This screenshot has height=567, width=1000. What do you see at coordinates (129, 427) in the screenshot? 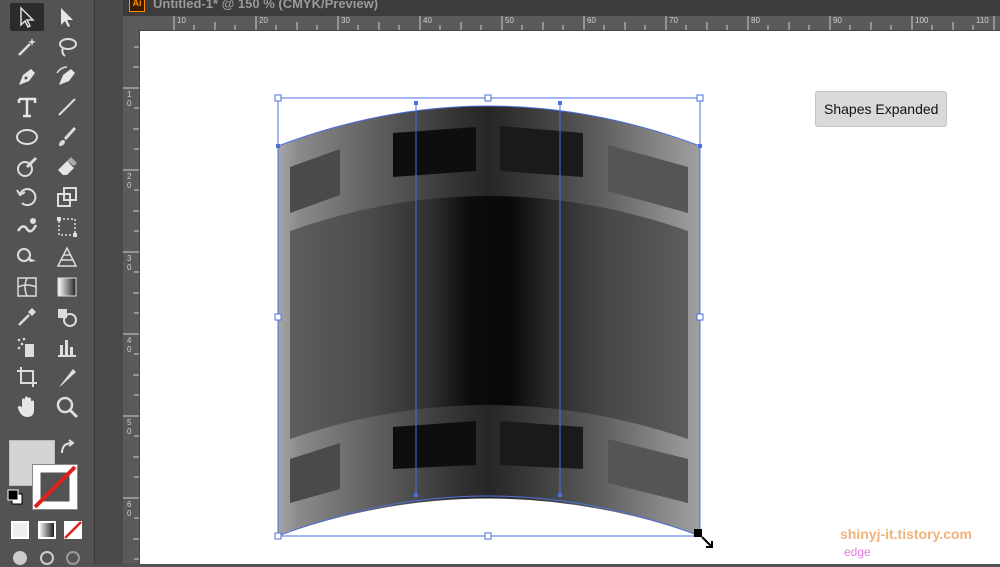
I see `ruler-label: 5 0` at bounding box center [129, 427].